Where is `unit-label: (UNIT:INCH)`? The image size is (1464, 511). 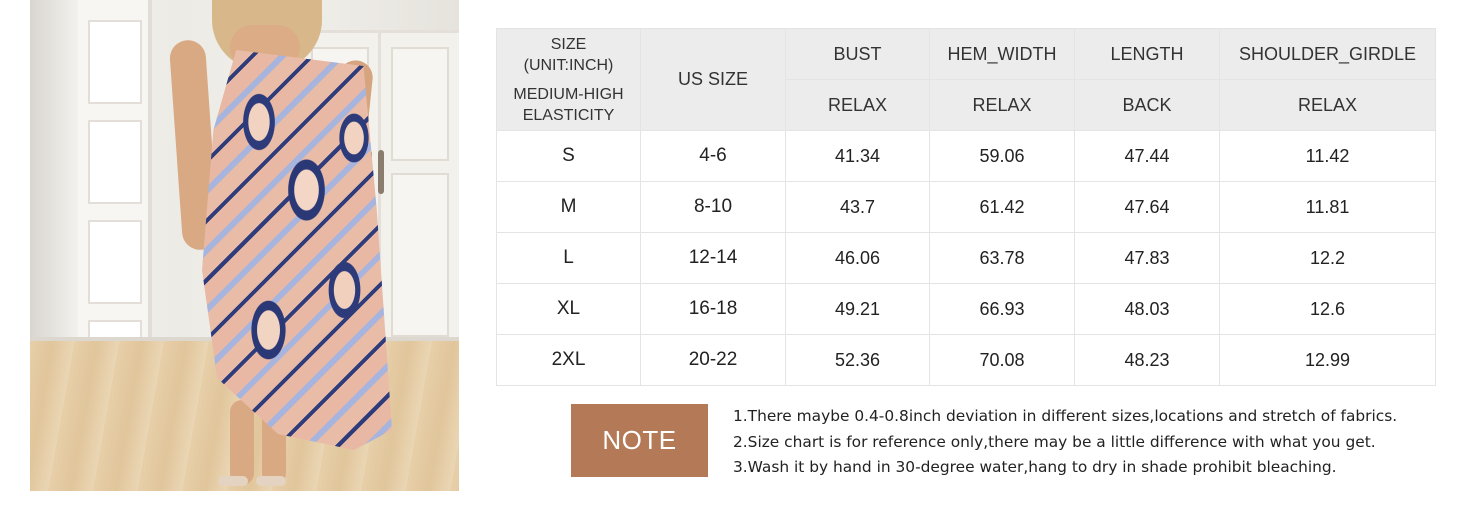 unit-label: (UNIT:INCH) is located at coordinates (568, 65).